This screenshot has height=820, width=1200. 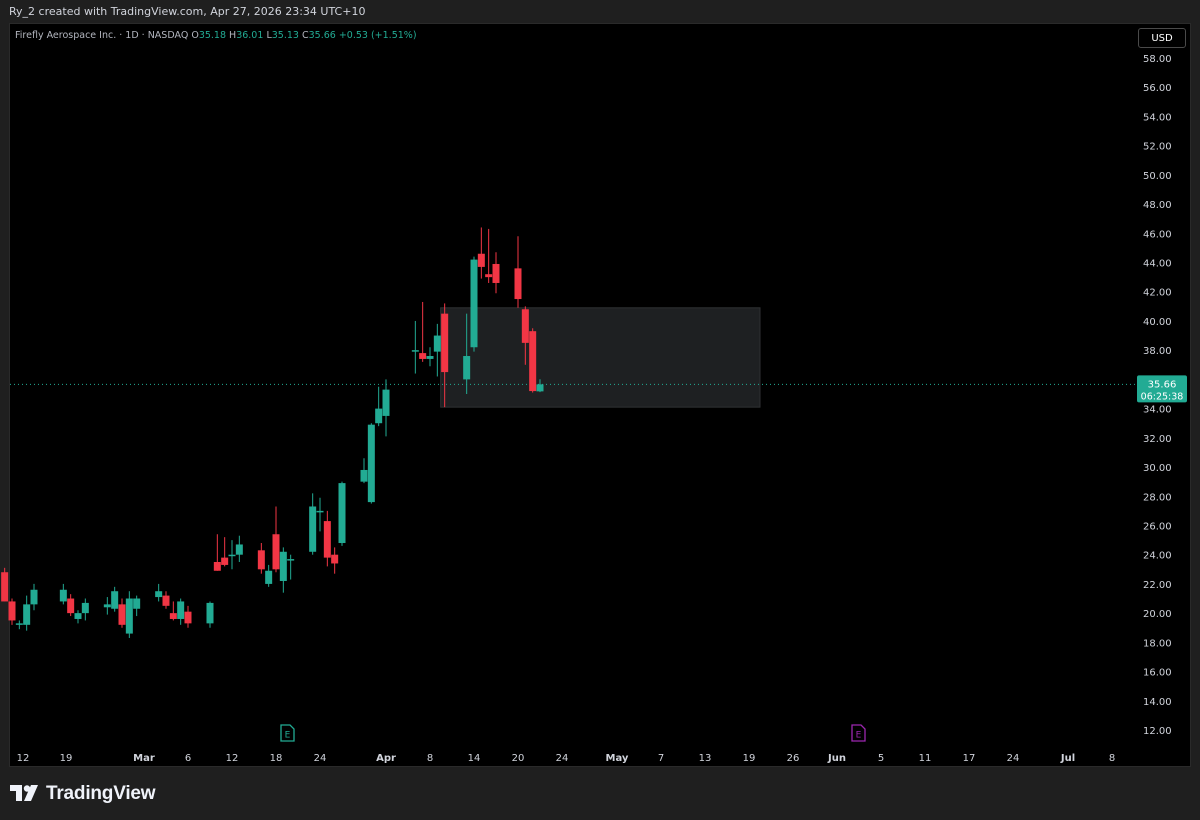 What do you see at coordinates (836, 758) in the screenshot?
I see `x-axis-label: Jun` at bounding box center [836, 758].